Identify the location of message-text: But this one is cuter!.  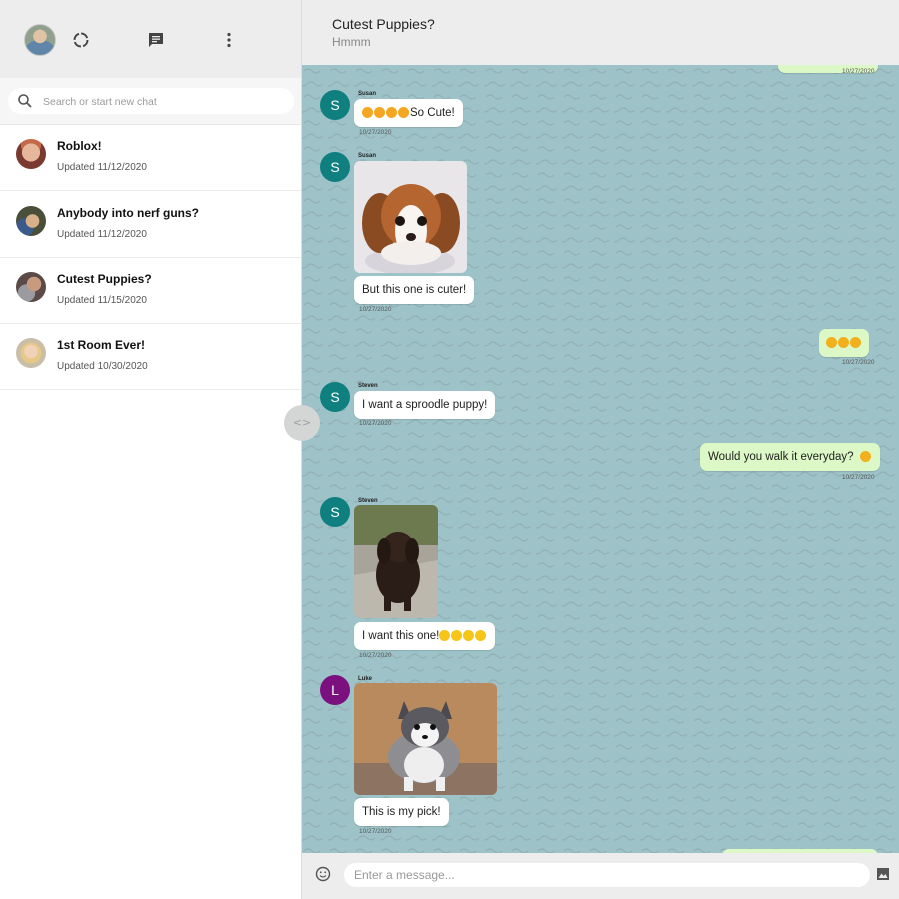
(414, 290).